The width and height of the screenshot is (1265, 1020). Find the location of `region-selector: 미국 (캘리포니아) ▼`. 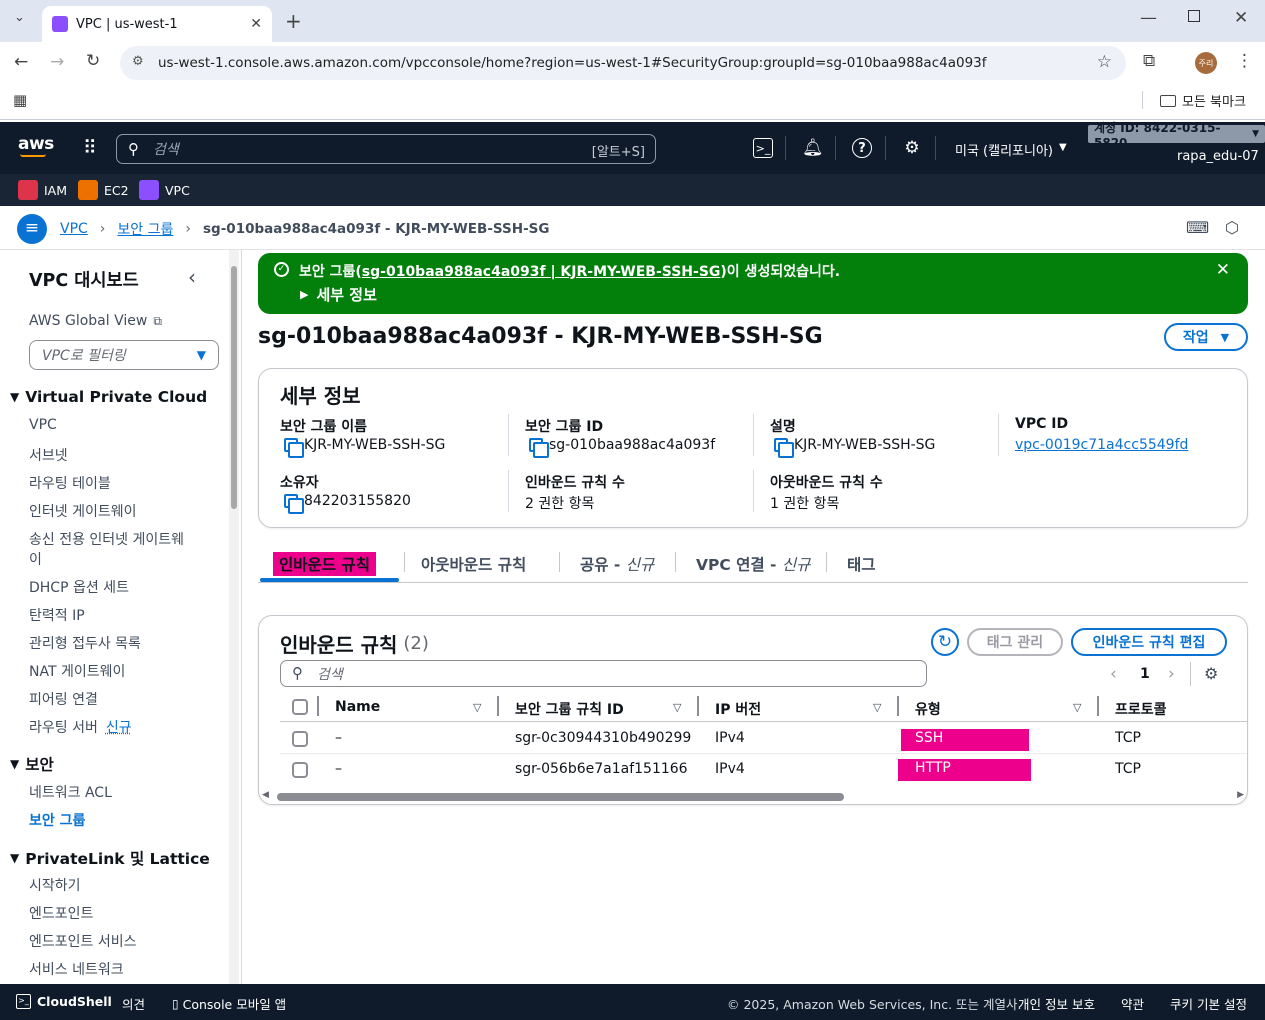

region-selector: 미국 (캘리포니아) ▼ is located at coordinates (1011, 149).